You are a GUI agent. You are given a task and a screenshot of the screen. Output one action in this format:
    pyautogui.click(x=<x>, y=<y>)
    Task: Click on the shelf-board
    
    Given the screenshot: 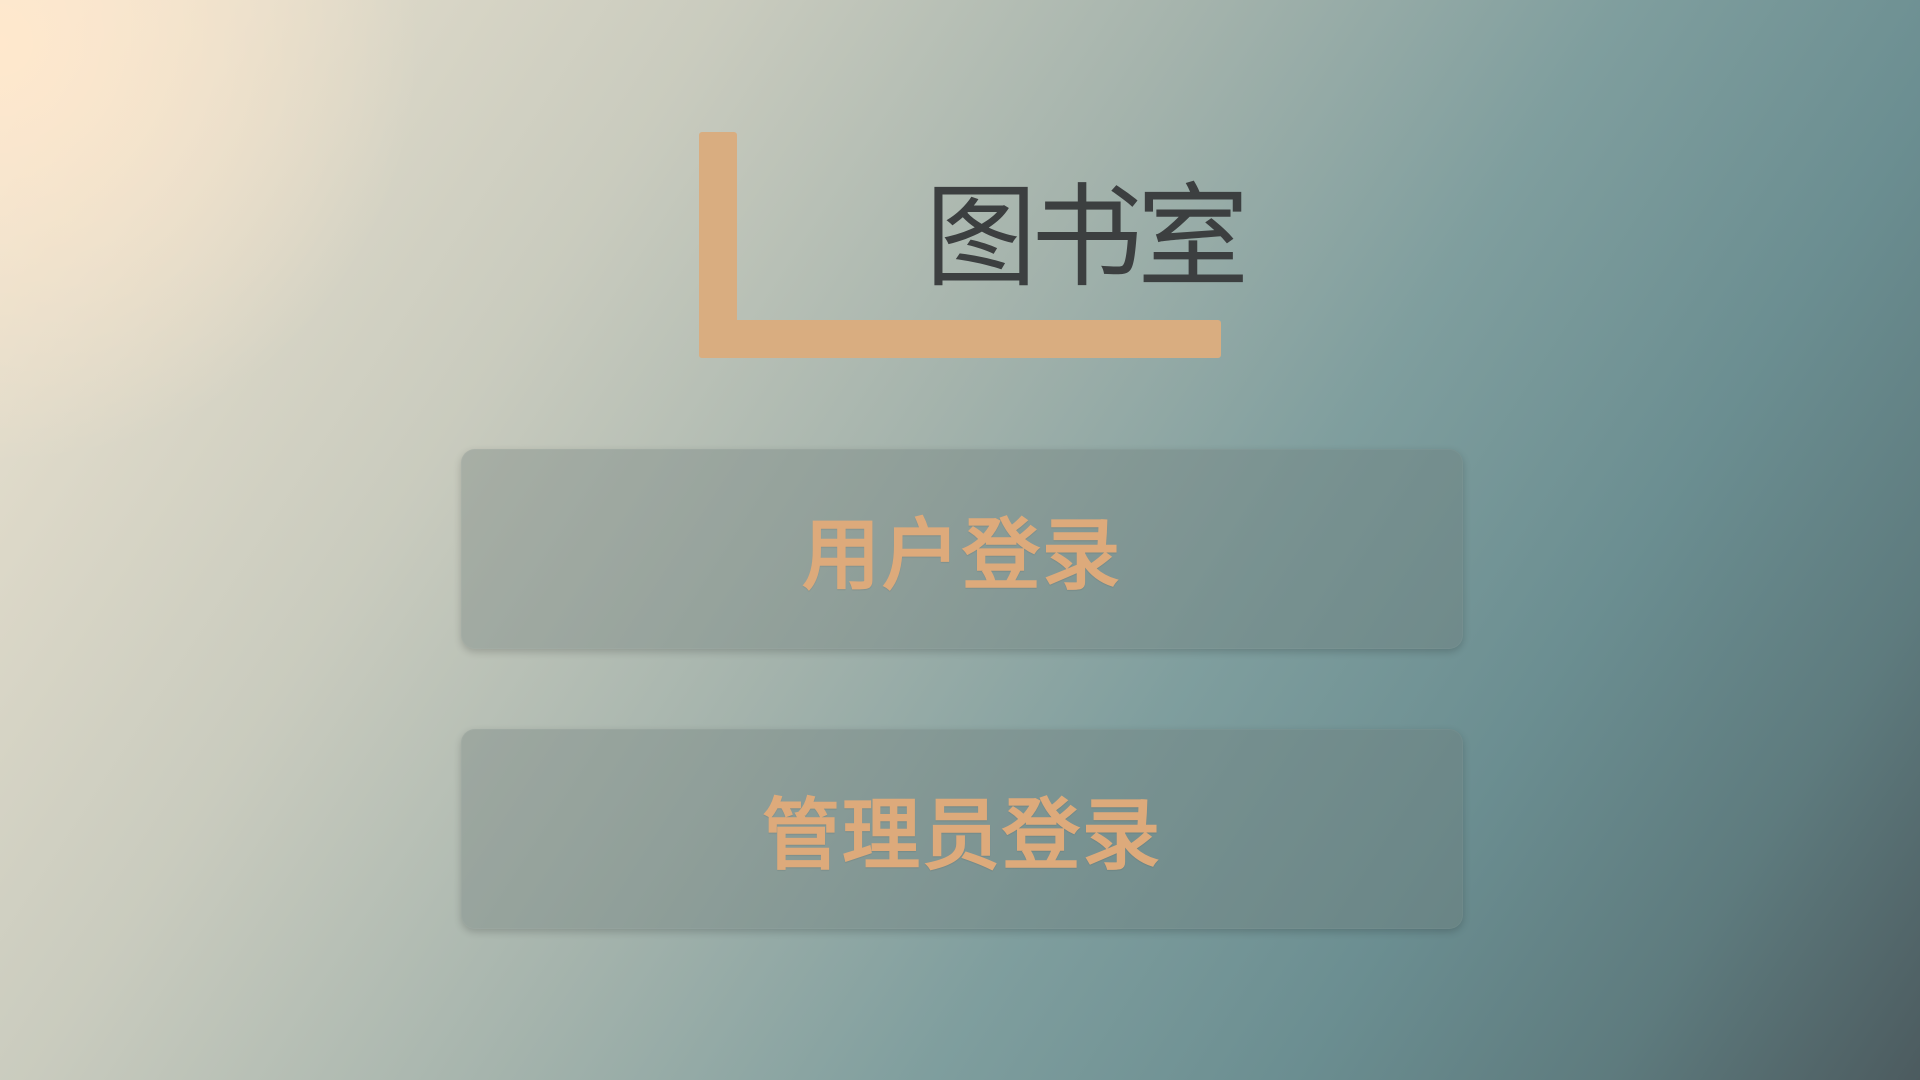 What is the action you would take?
    pyautogui.click(x=960, y=339)
    